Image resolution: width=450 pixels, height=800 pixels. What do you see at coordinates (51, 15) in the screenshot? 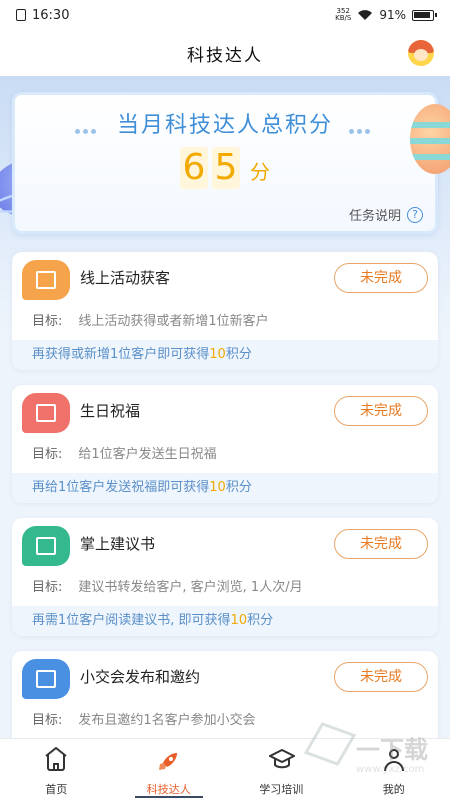
I see `status-time: 16:30` at bounding box center [51, 15].